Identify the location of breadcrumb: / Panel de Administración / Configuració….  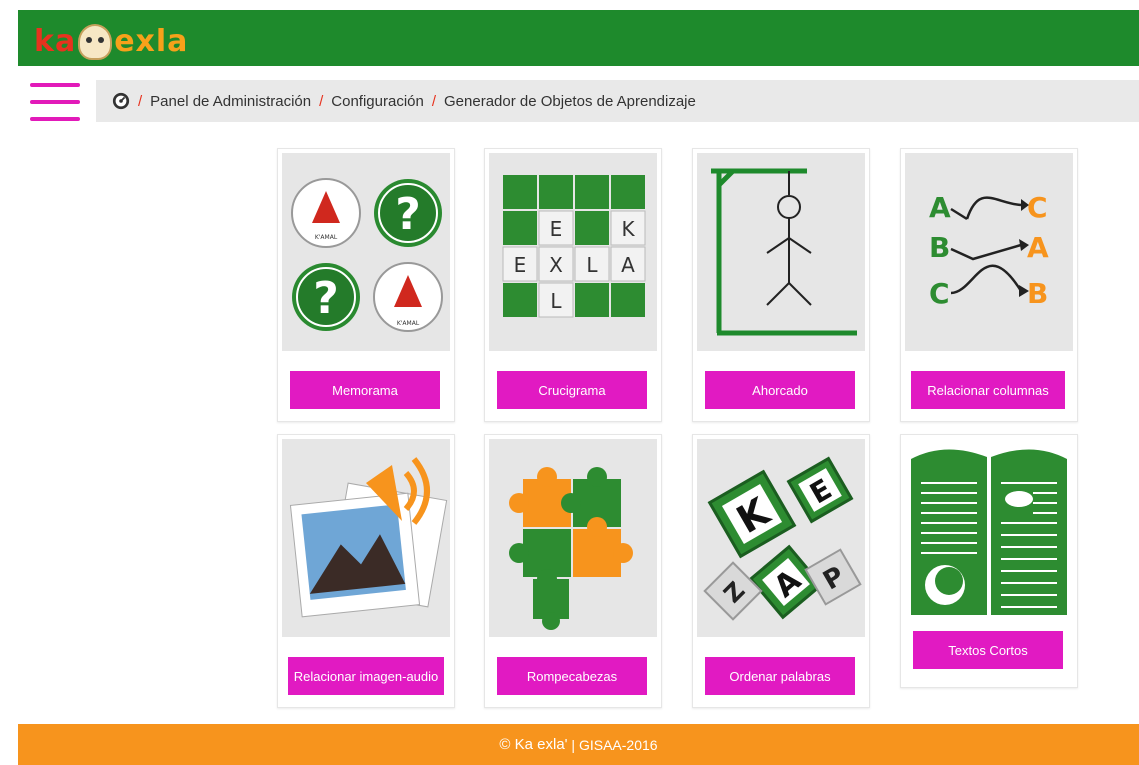
(617, 101).